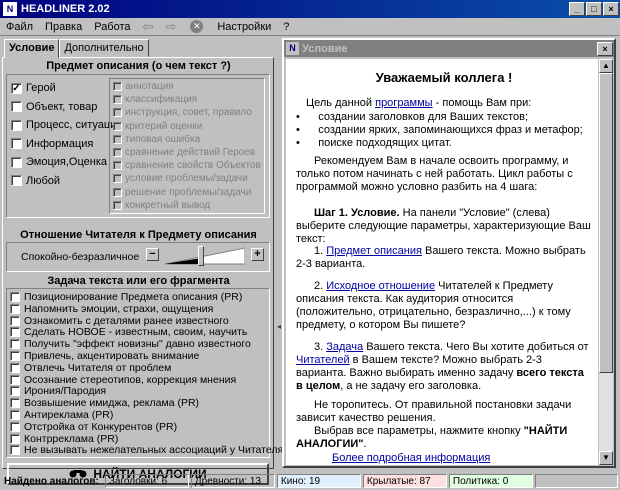 The height and width of the screenshot is (490, 620). What do you see at coordinates (58, 391) in the screenshot?
I see `task-option: Ирония/Пародия` at bounding box center [58, 391].